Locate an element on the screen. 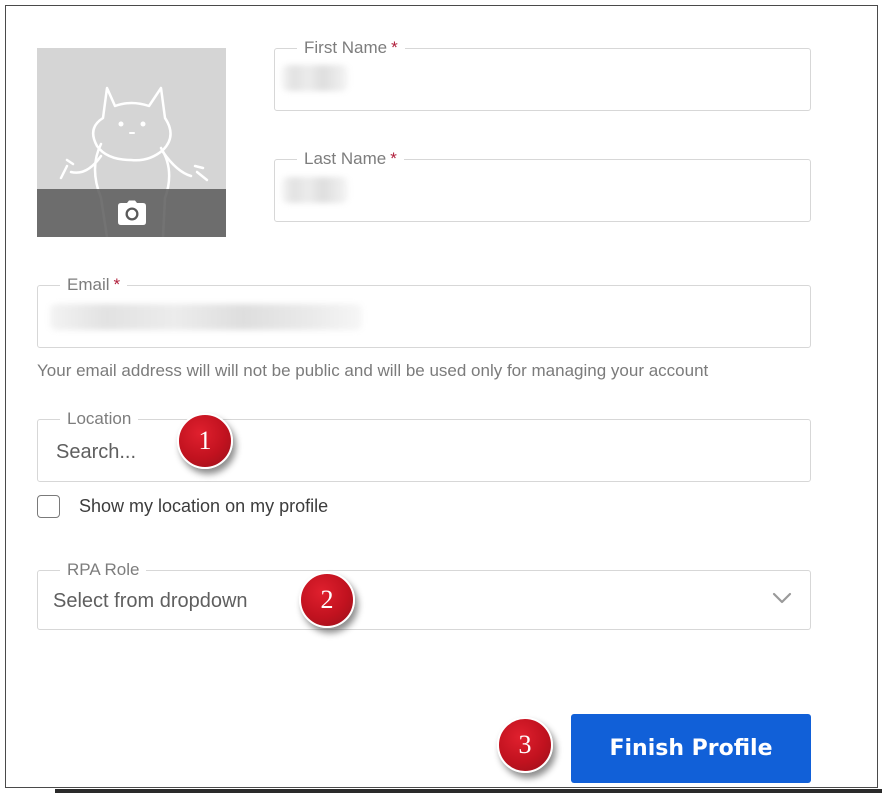 The image size is (882, 793). first-name-label-wrap: First Name * is located at coordinates (351, 48).